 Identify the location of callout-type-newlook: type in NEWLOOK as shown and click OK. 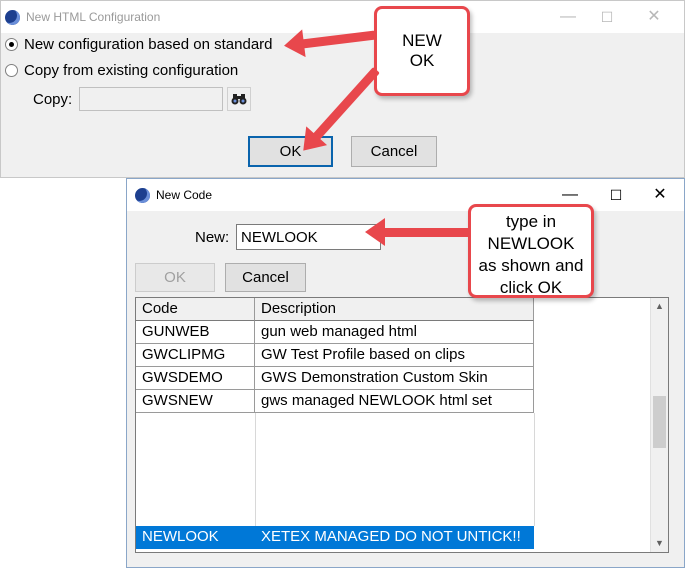
(531, 251).